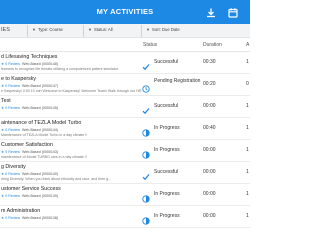 The width and height of the screenshot is (320, 250). Describe the element at coordinates (27, 145) in the screenshot. I see `activity-name: Customer Satisfaction` at that location.